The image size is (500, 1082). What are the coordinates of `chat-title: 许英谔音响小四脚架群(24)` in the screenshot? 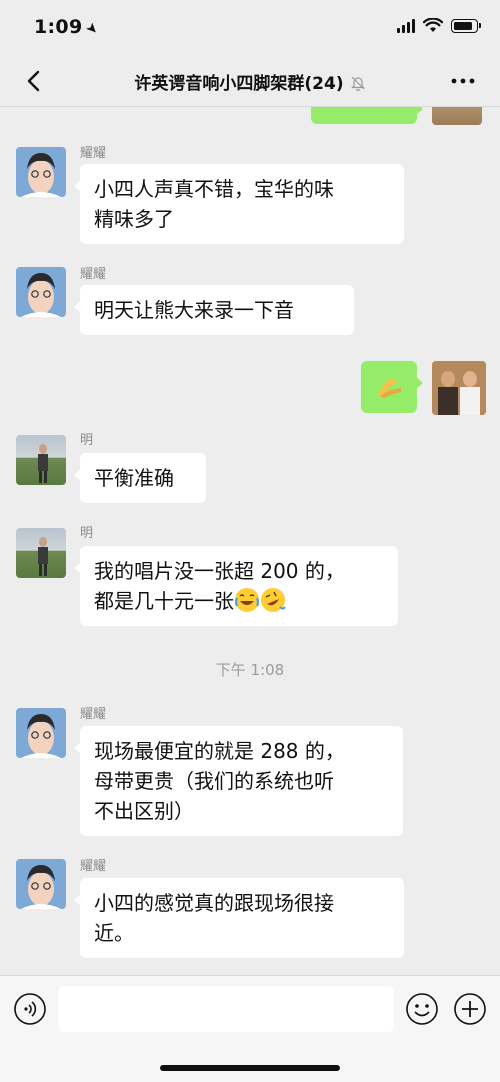 It's located at (239, 84).